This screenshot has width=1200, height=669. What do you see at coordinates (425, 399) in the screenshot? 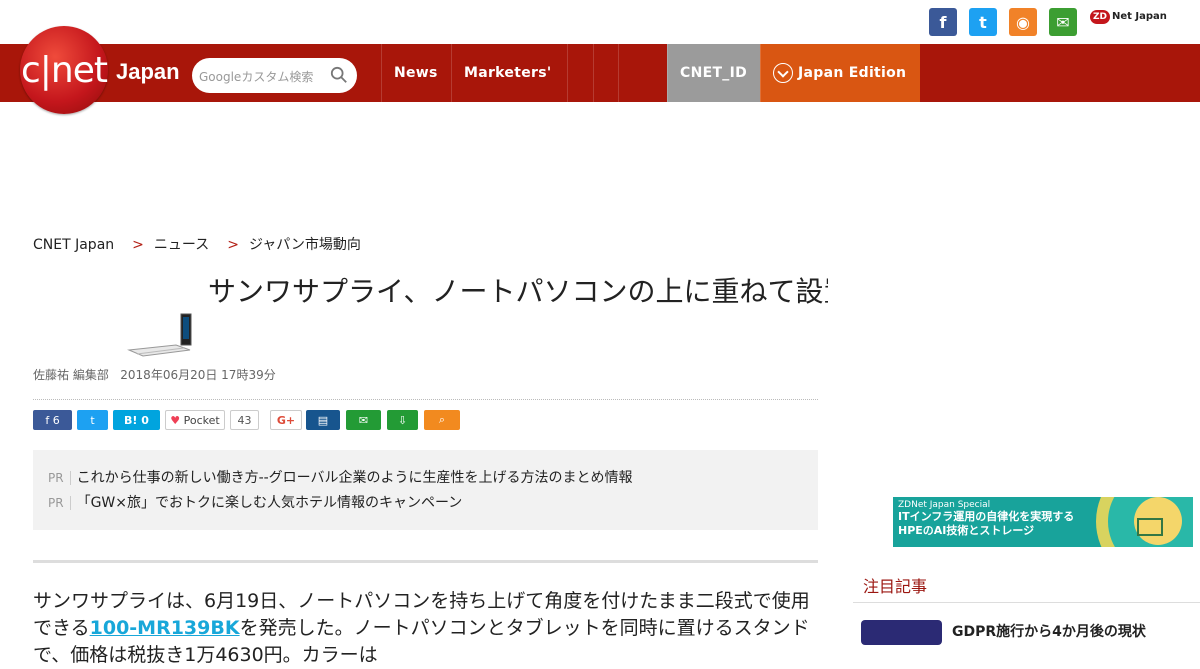
I see `meta-divider` at bounding box center [425, 399].